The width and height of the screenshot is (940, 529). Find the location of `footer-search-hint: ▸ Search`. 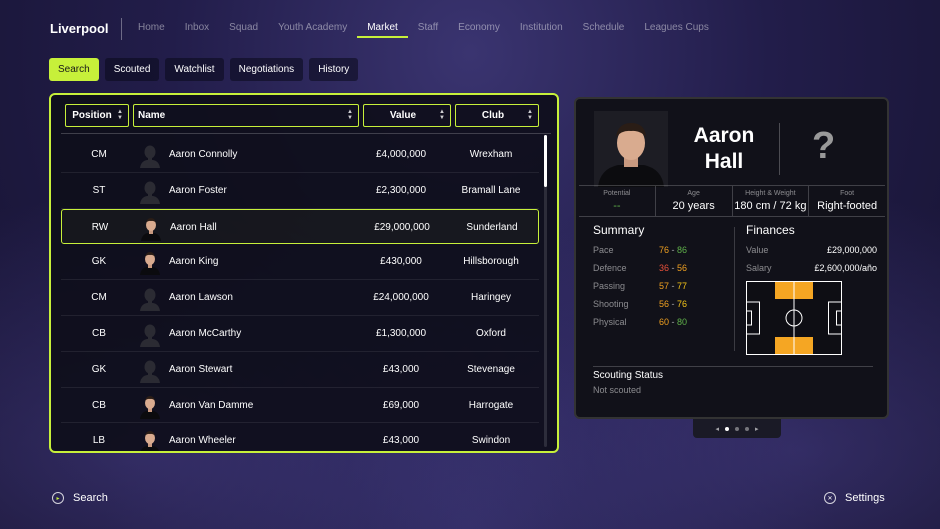

footer-search-hint: ▸ Search is located at coordinates (80, 498).